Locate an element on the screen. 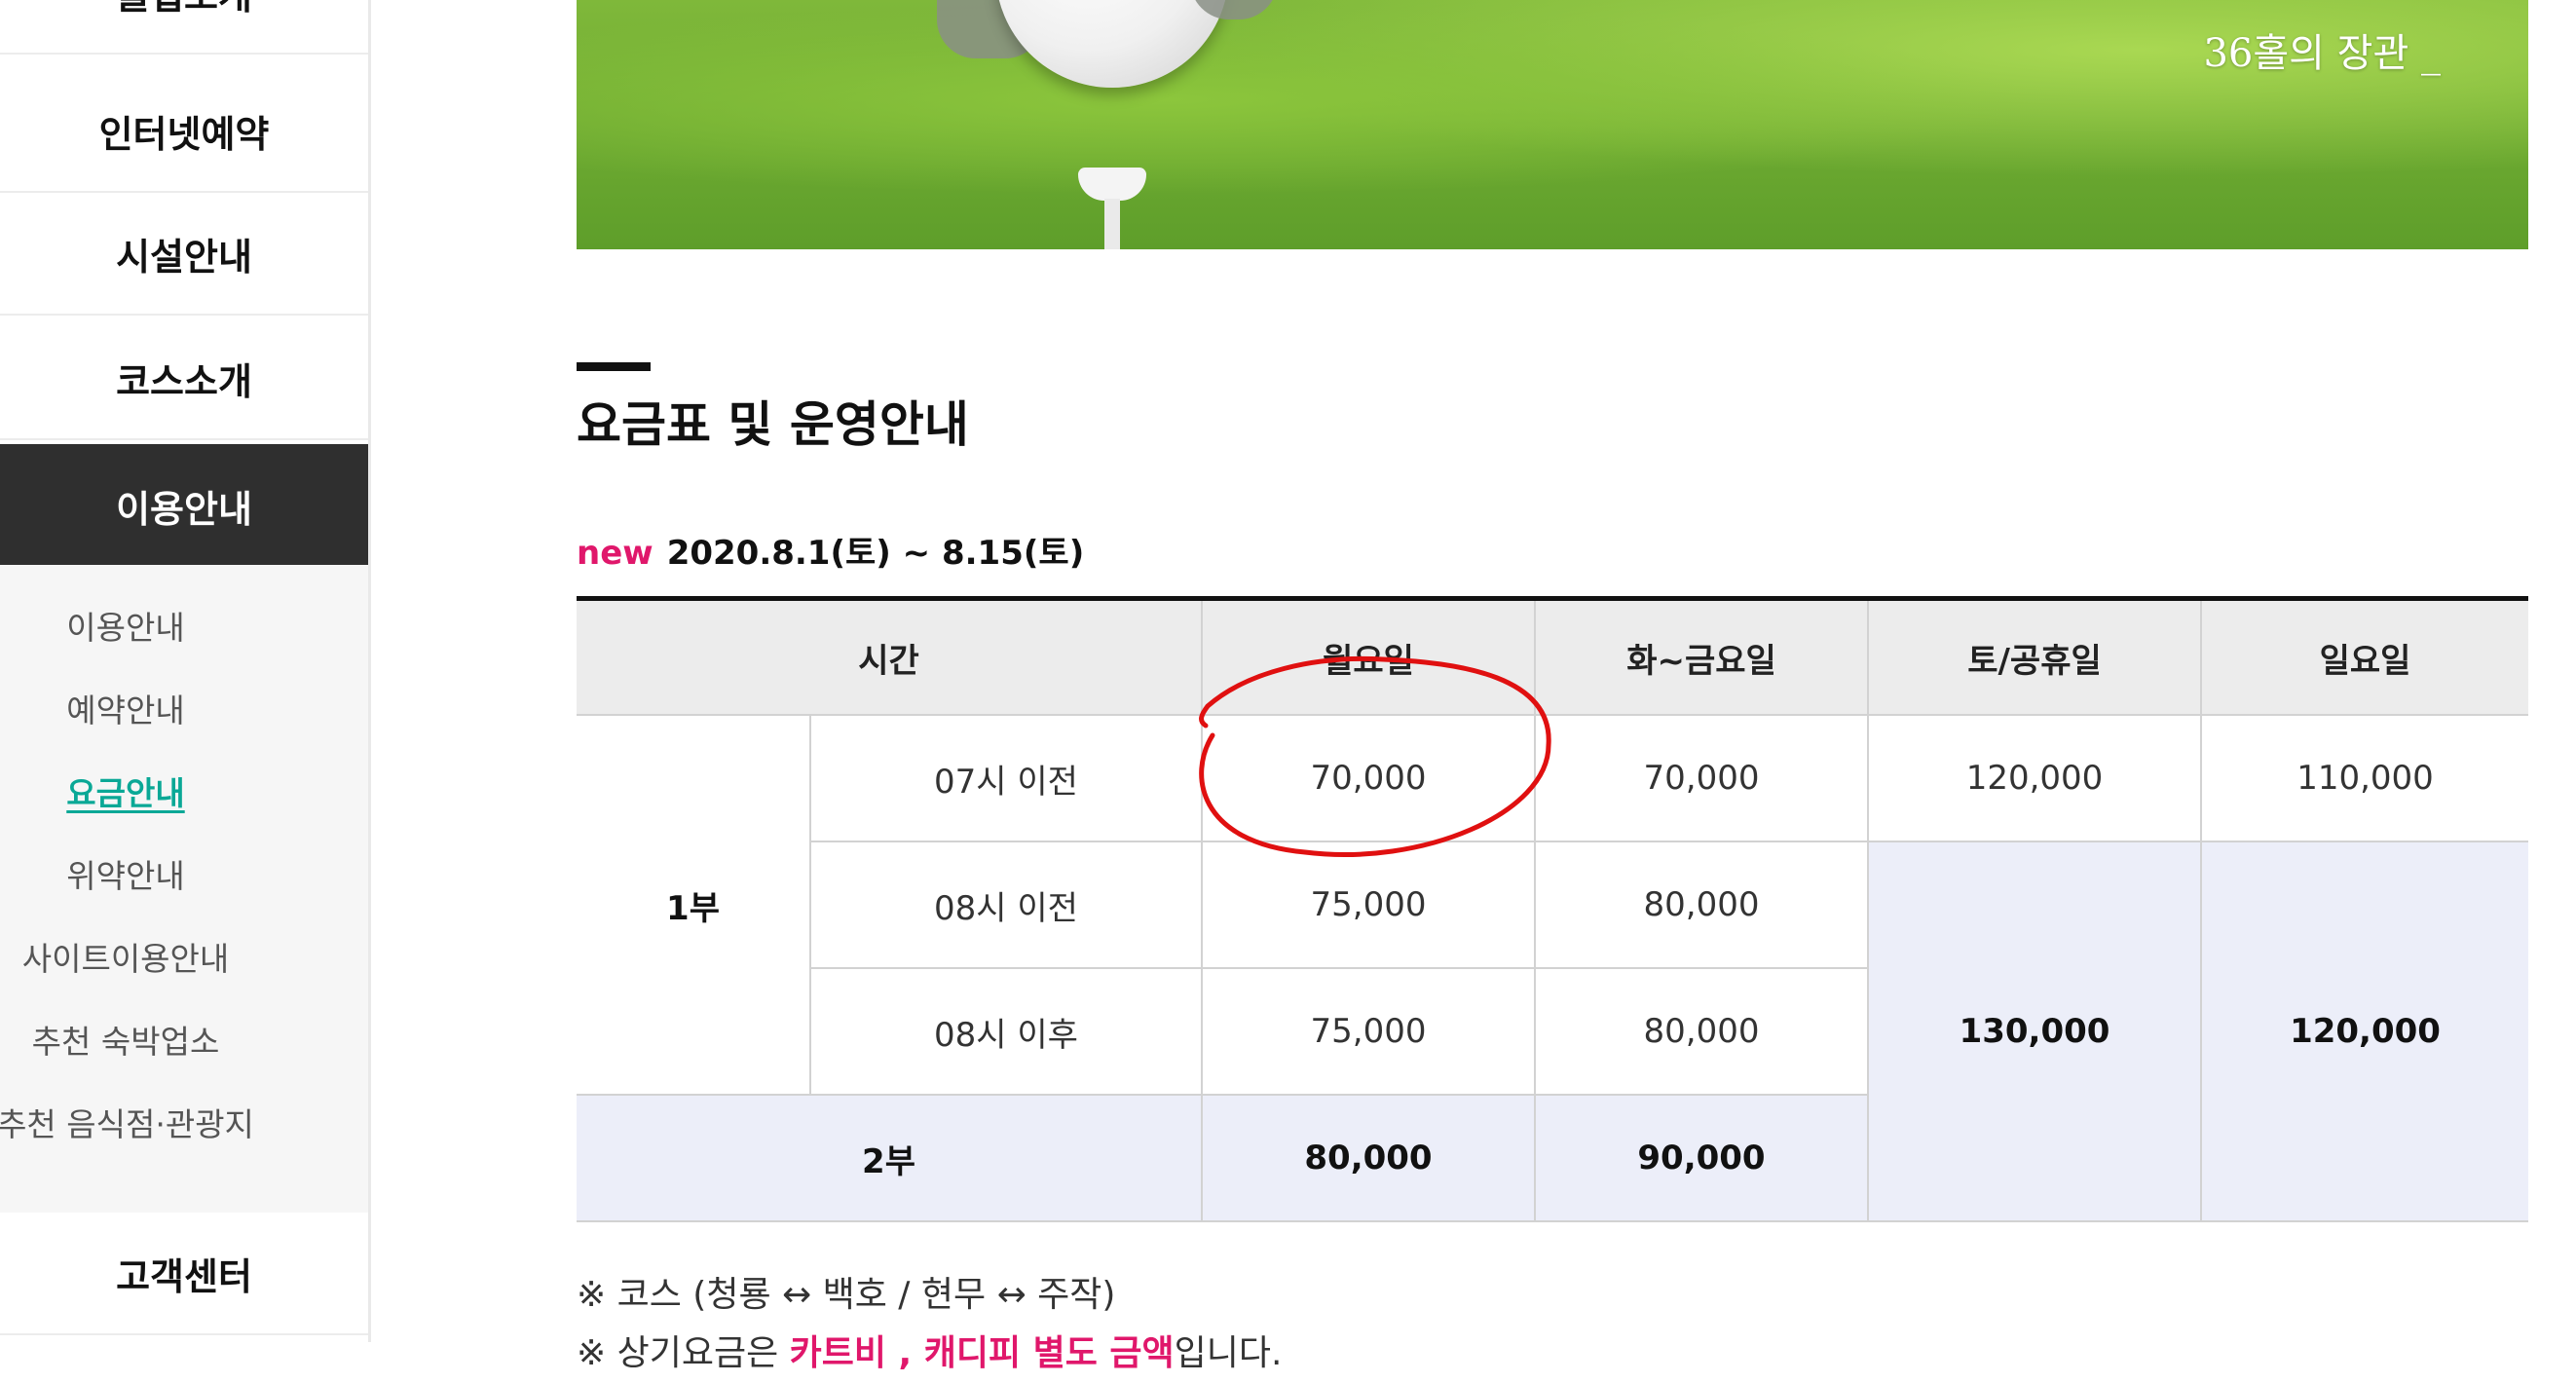 This screenshot has width=2576, height=1383. tee-stem is located at coordinates (1112, 224).